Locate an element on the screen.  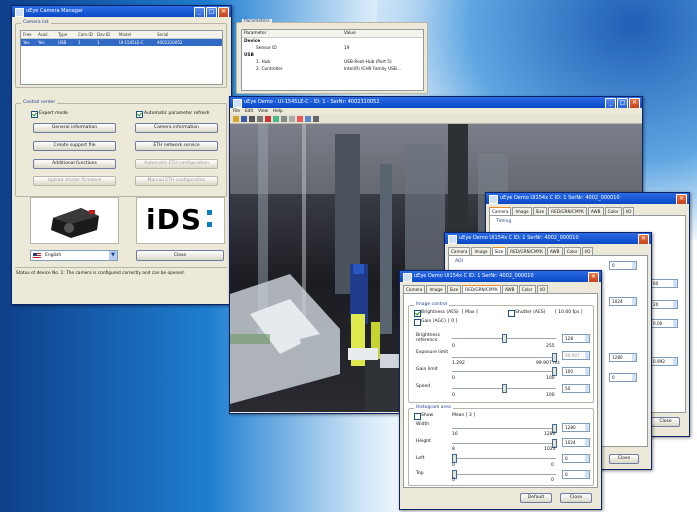
additional-functions-button: Additional functions is located at coordinates (74, 164).